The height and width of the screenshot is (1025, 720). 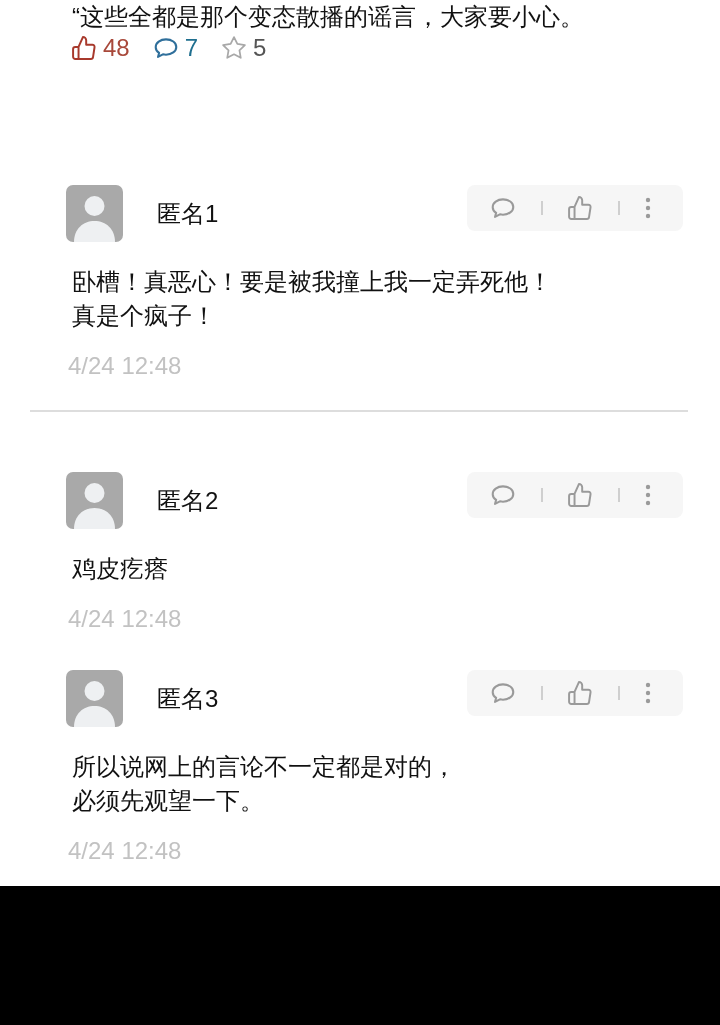 I want to click on star-icon, so click(x=234, y=48).